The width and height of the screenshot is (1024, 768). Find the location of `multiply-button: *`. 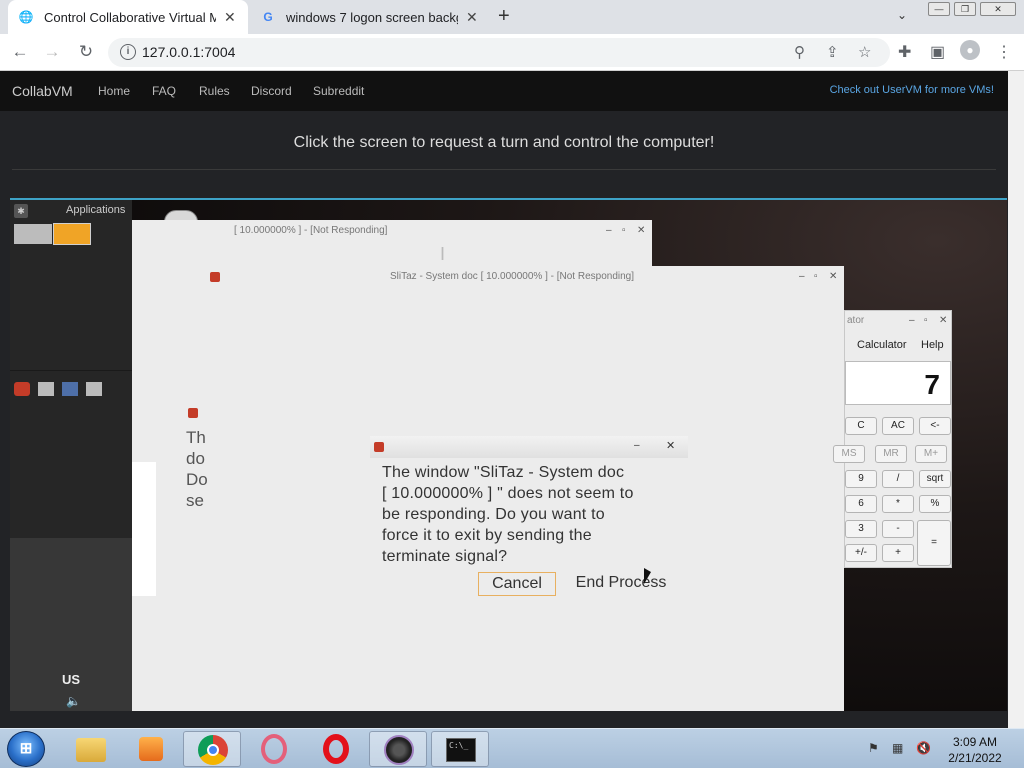

multiply-button: * is located at coordinates (898, 504).